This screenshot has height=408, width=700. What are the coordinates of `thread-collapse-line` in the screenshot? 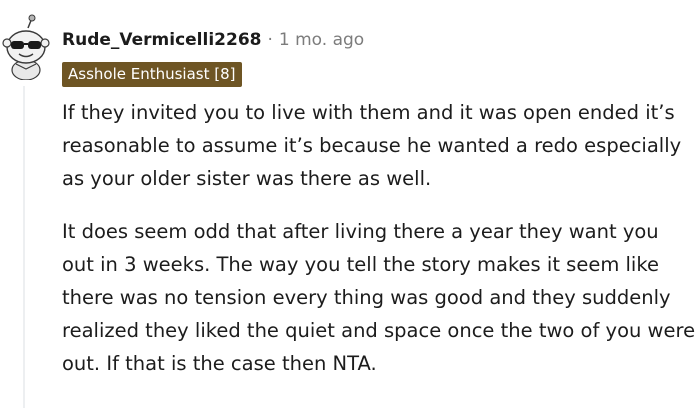 It's located at (24, 247).